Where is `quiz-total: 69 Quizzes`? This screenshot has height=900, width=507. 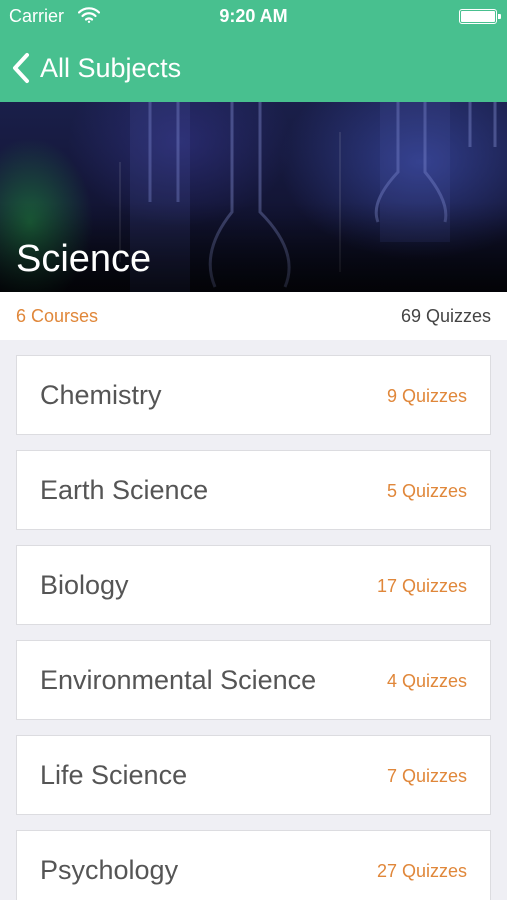 quiz-total: 69 Quizzes is located at coordinates (445, 316).